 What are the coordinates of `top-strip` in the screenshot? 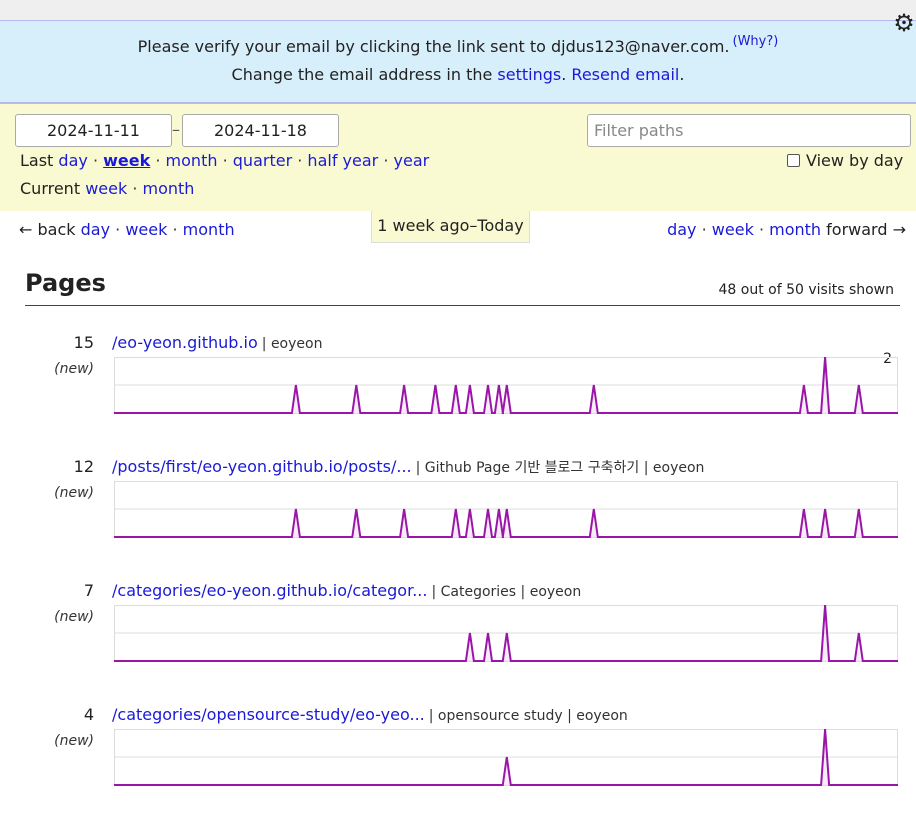 It's located at (458, 10).